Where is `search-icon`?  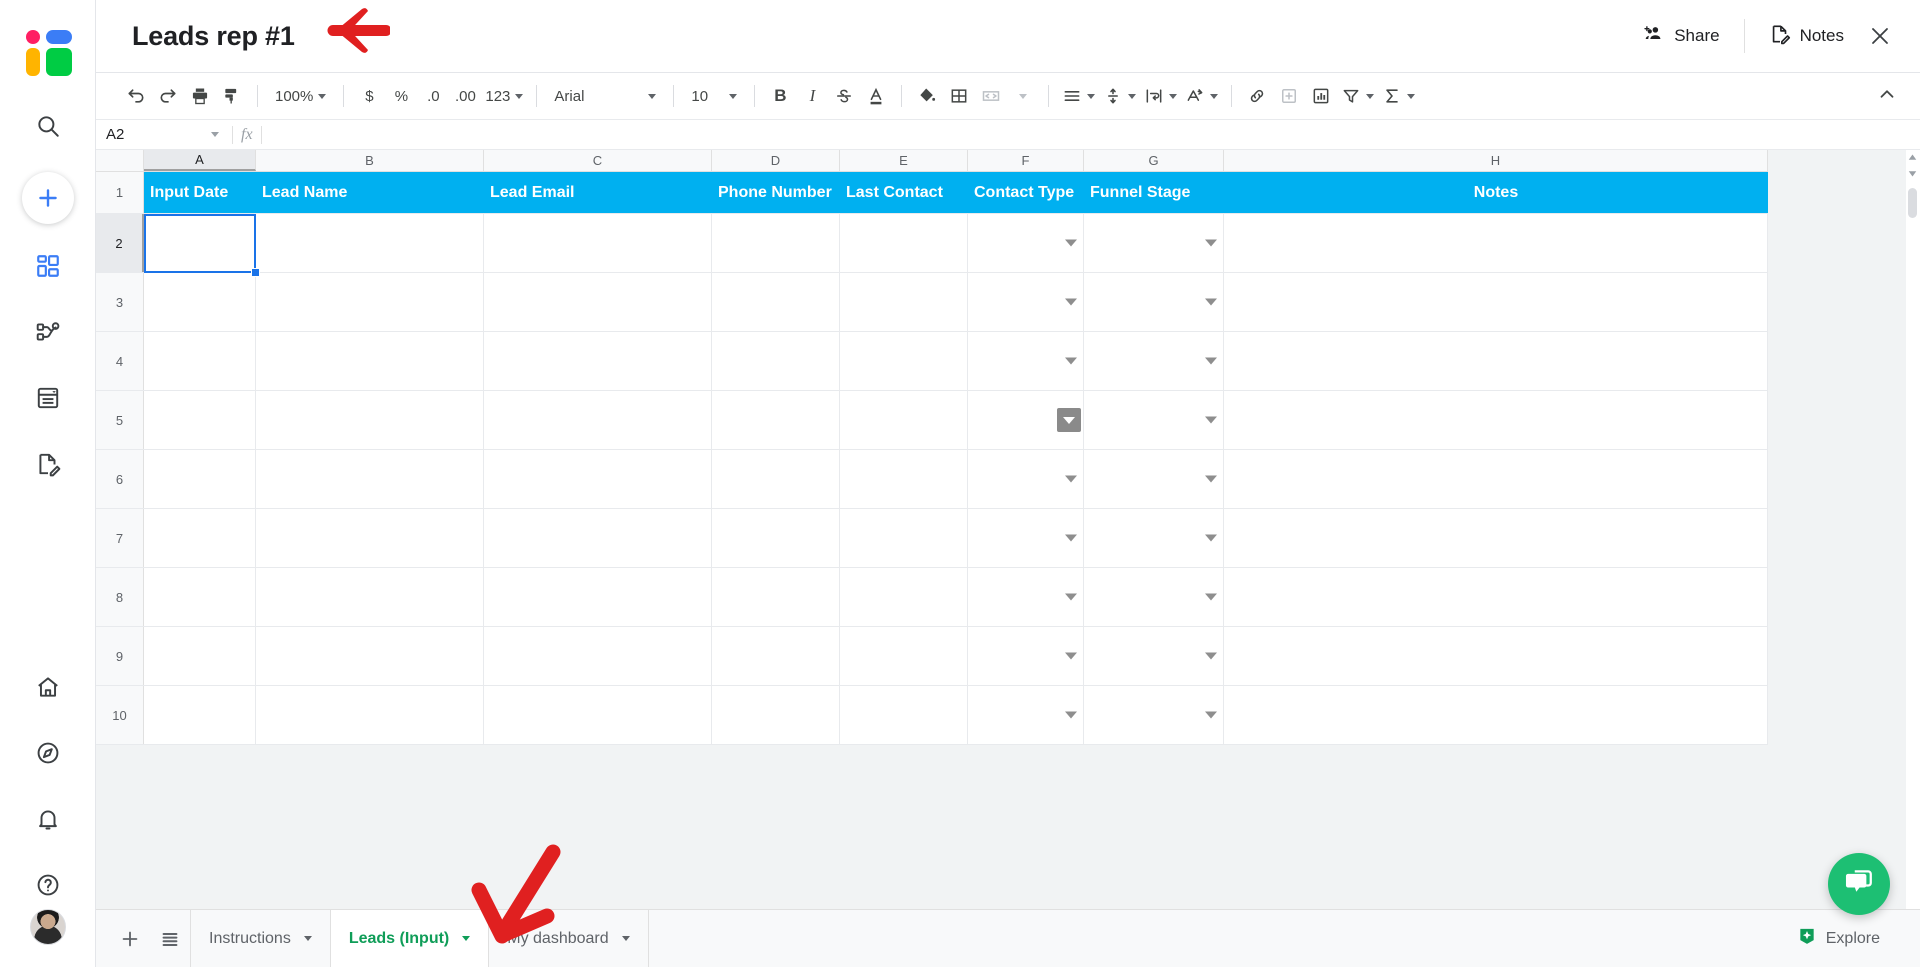 search-icon is located at coordinates (48, 126).